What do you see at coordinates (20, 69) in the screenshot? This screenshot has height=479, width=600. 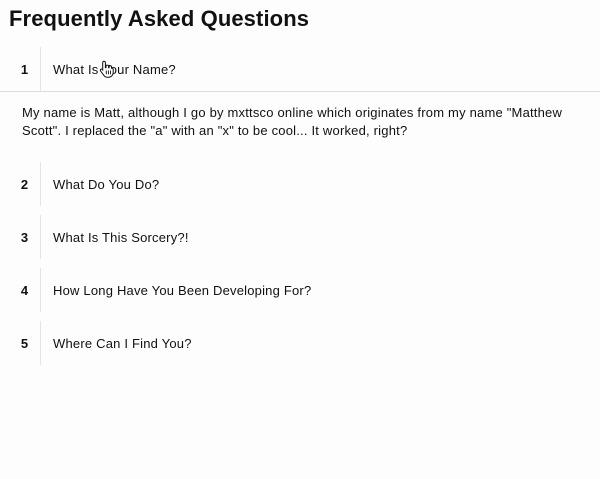 I see `faq-number: 1` at bounding box center [20, 69].